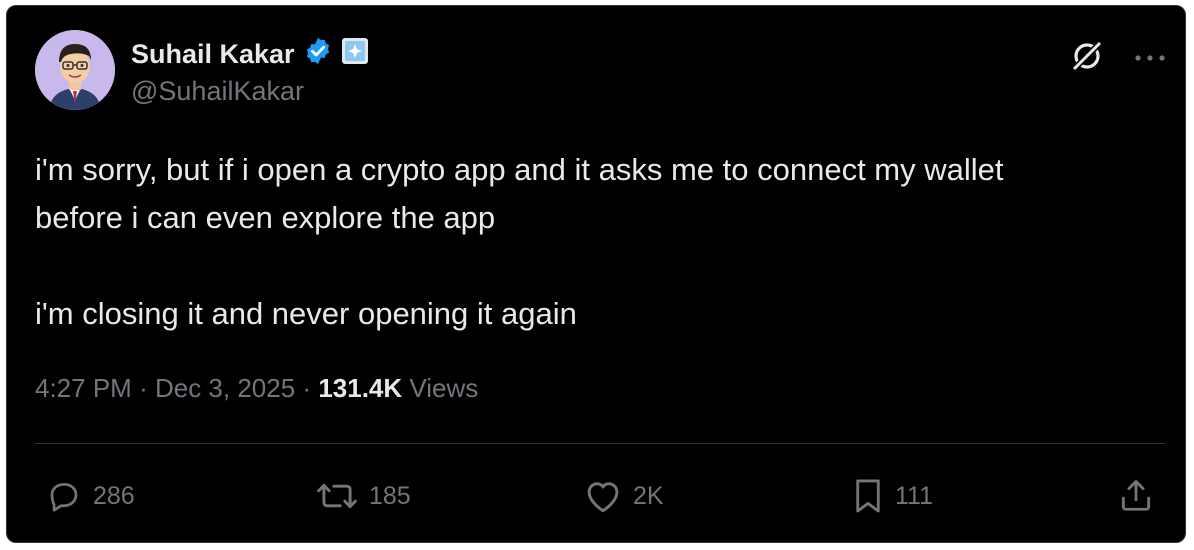 Image resolution: width=1194 pixels, height=550 pixels. What do you see at coordinates (600, 443) in the screenshot?
I see `divider` at bounding box center [600, 443].